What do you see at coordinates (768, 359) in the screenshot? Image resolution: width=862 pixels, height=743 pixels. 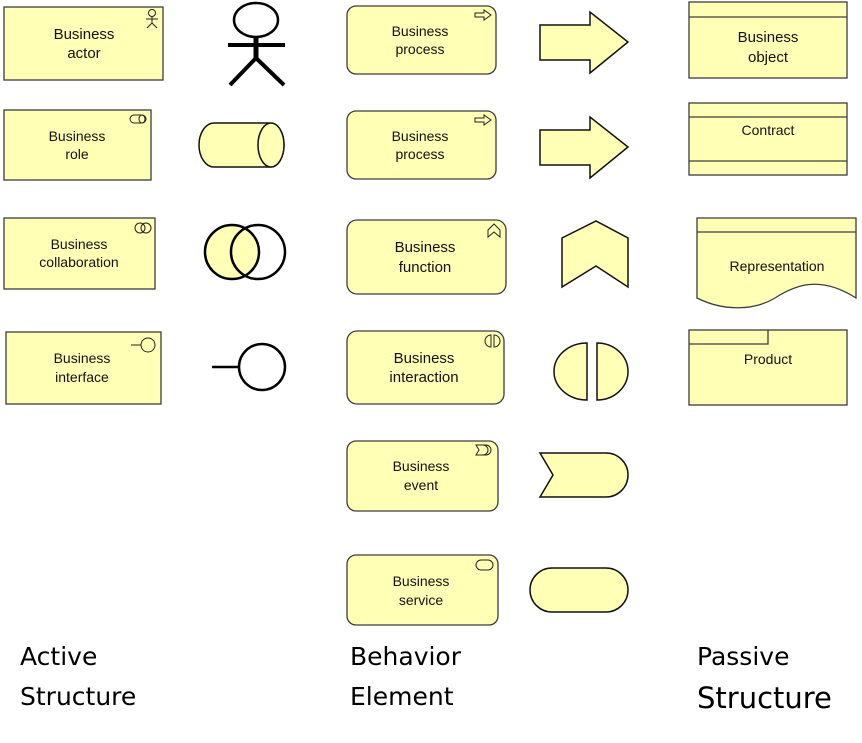 I see `label: Product` at bounding box center [768, 359].